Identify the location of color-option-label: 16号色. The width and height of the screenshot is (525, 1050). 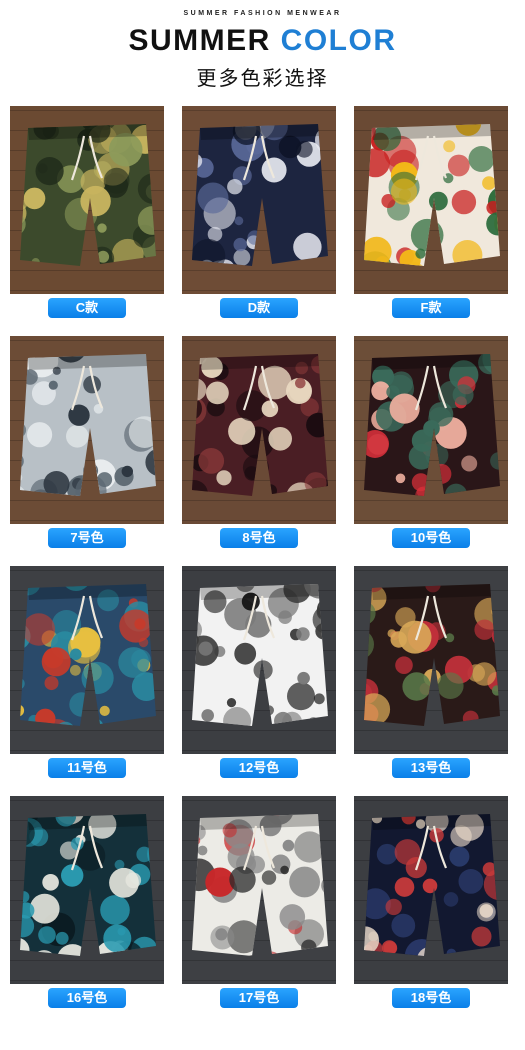
(87, 998).